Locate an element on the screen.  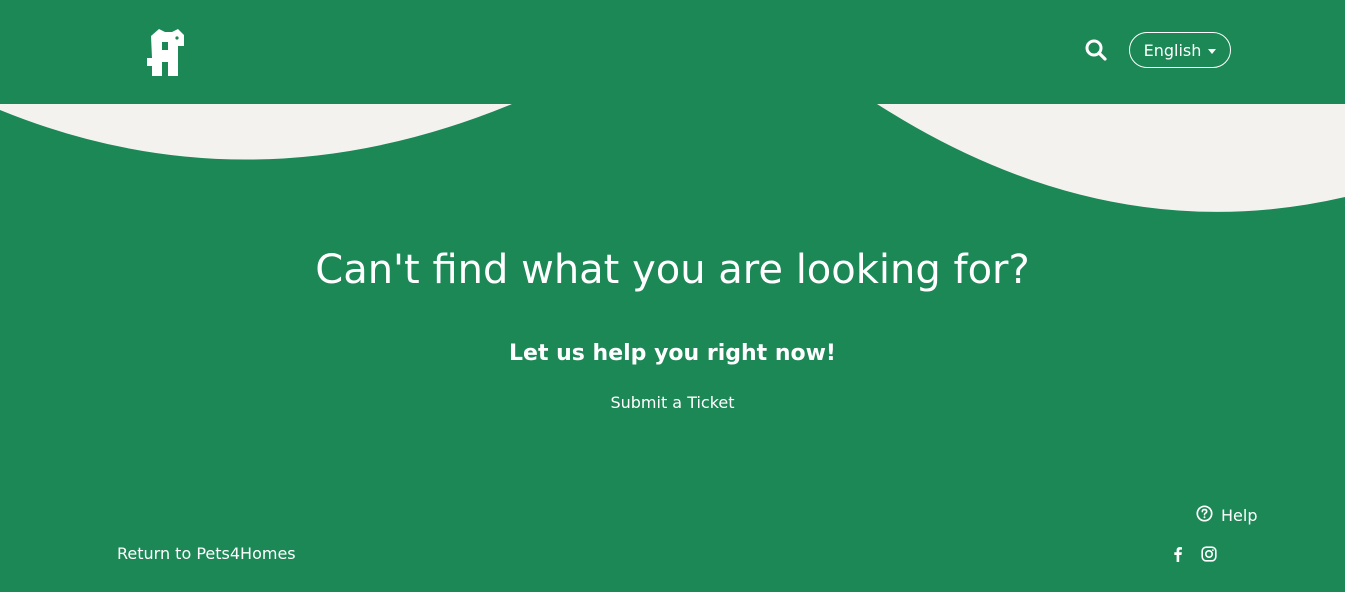
return-to-site-link: Return to Pets4Homes is located at coordinates (206, 554).